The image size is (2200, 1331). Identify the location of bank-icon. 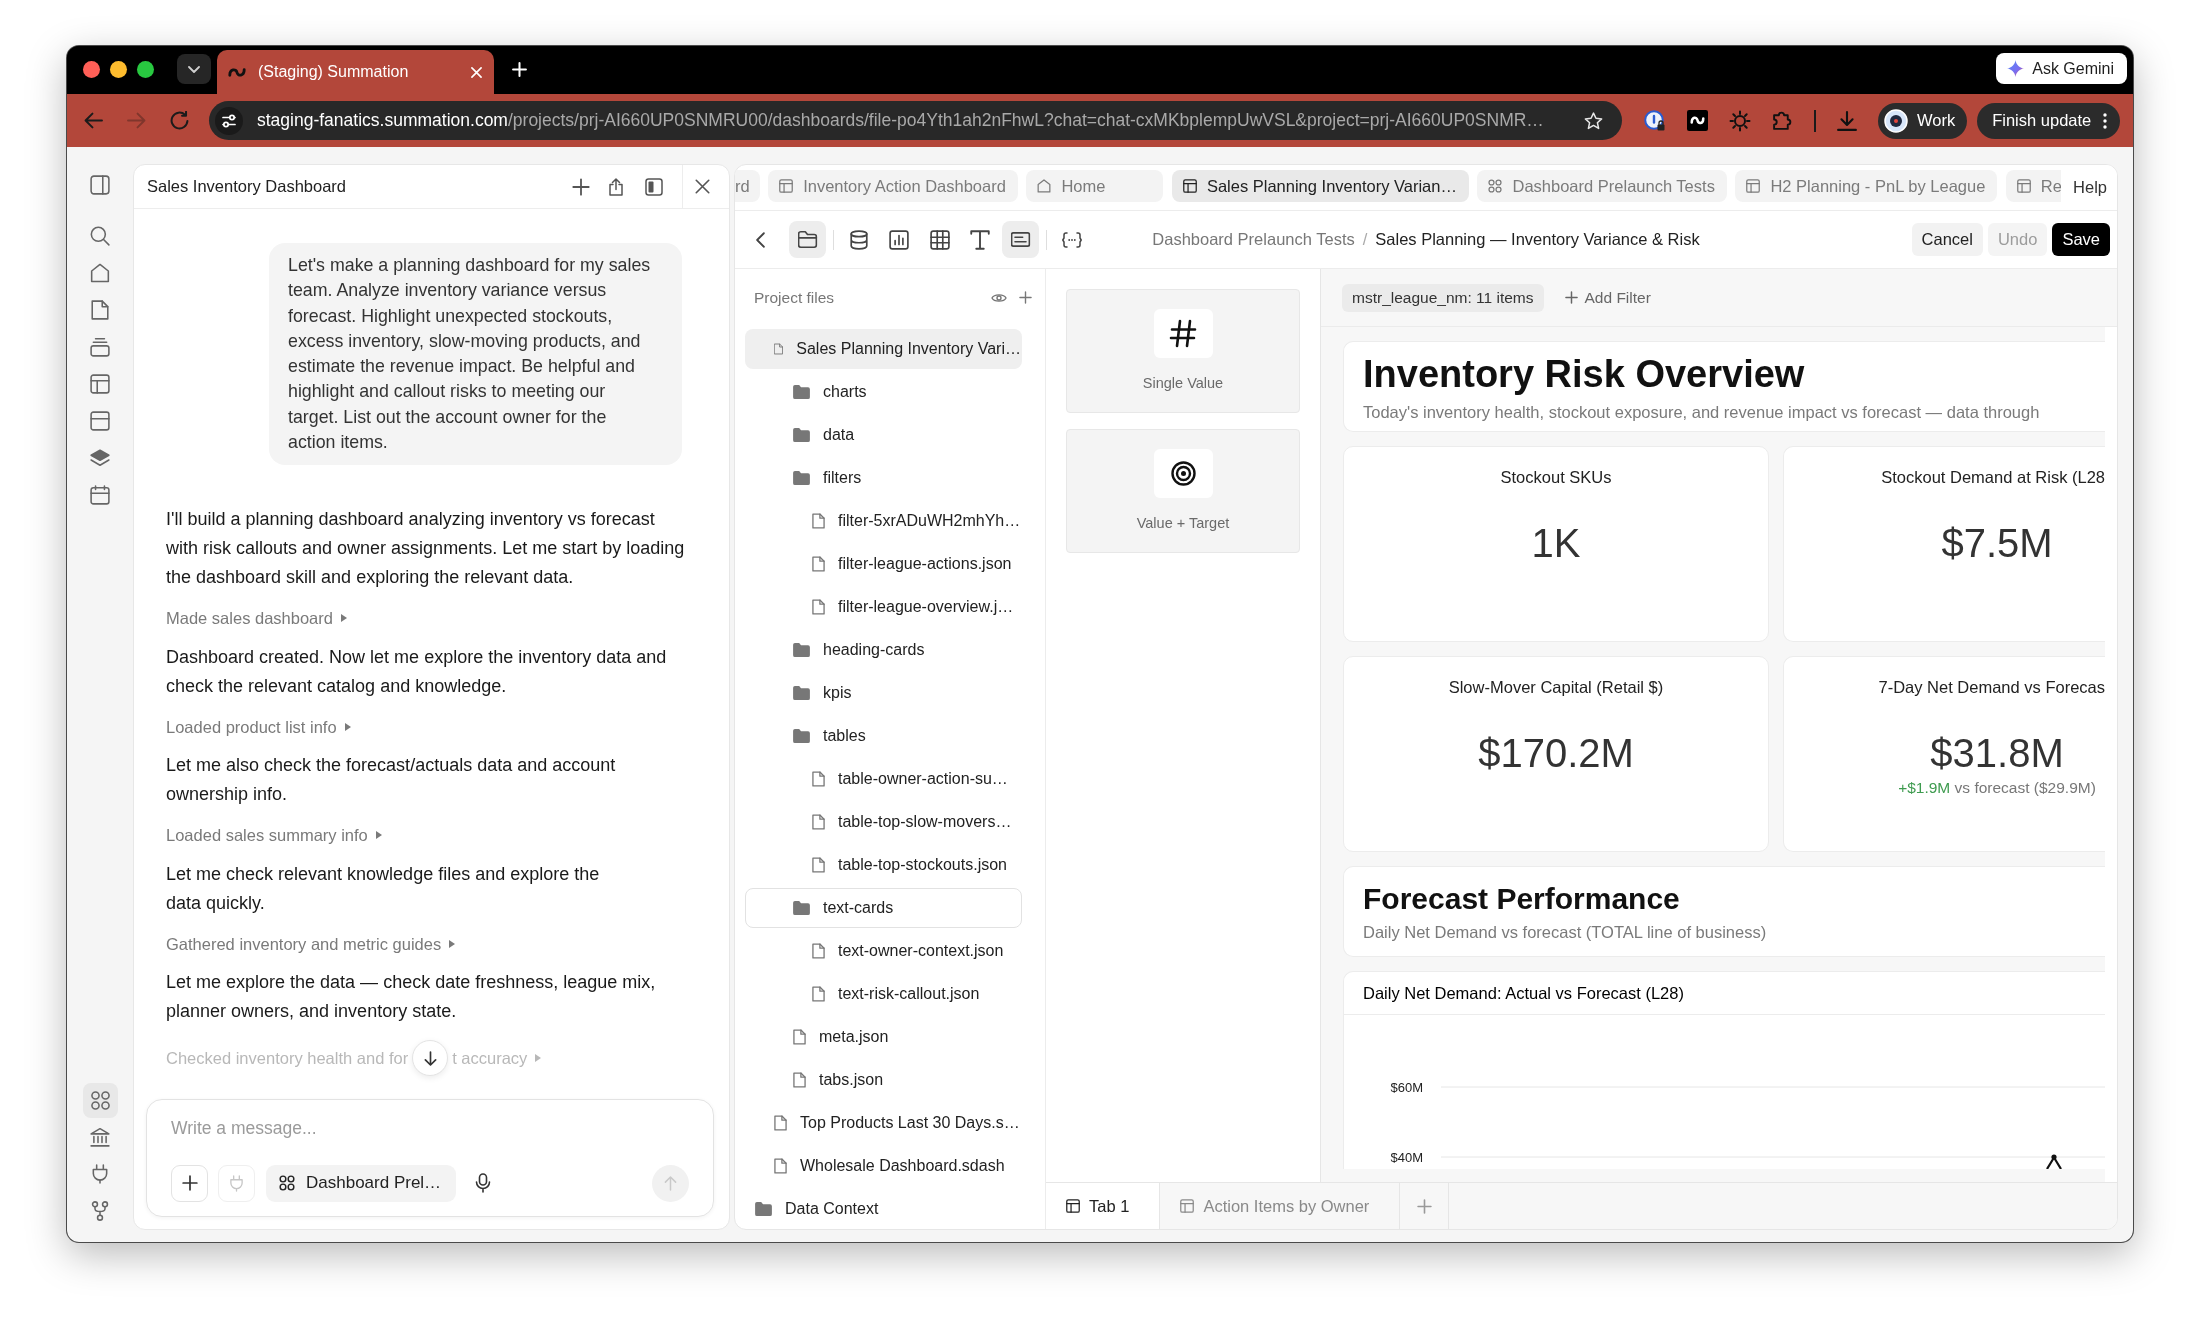
(100, 1137).